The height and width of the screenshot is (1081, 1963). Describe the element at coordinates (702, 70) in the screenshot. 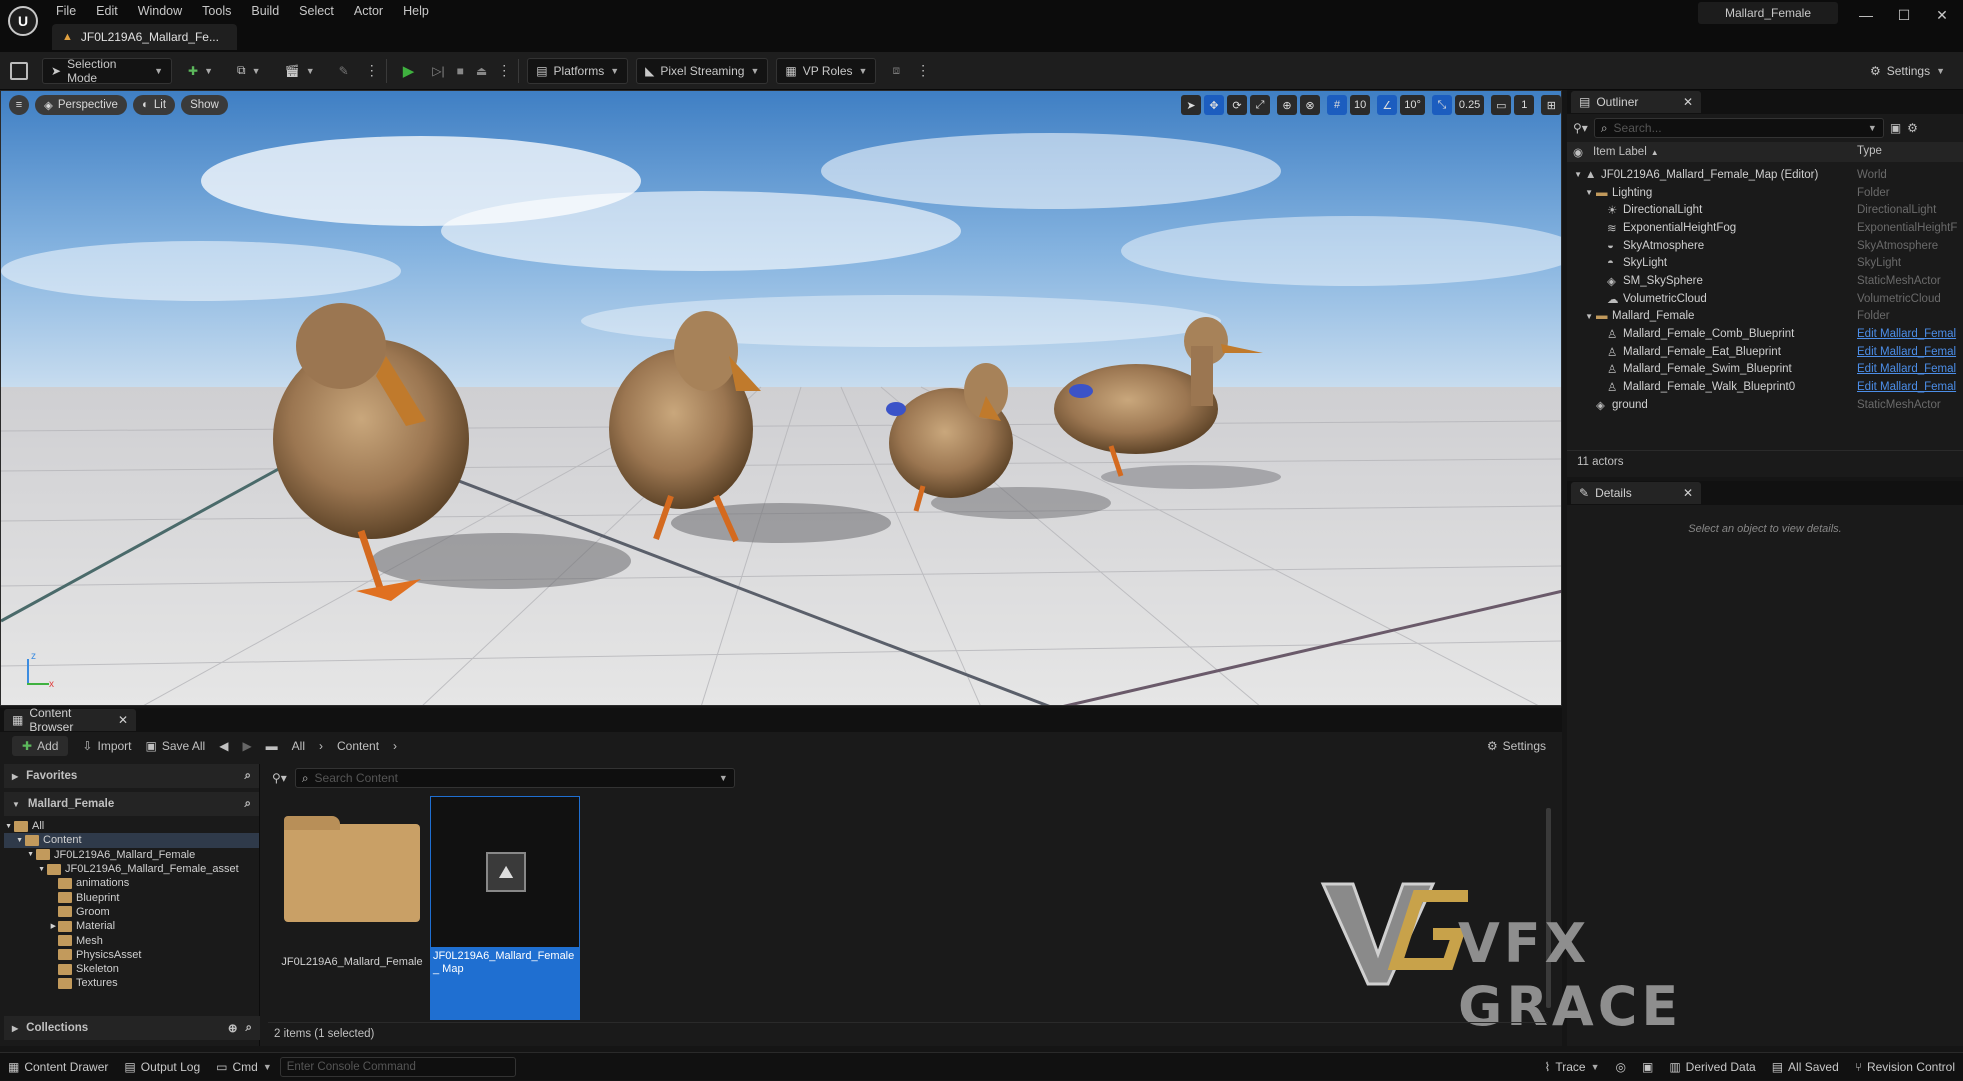

I see `pixel-streaming-dropdown: ◣ Pixel Streaming ▼` at that location.